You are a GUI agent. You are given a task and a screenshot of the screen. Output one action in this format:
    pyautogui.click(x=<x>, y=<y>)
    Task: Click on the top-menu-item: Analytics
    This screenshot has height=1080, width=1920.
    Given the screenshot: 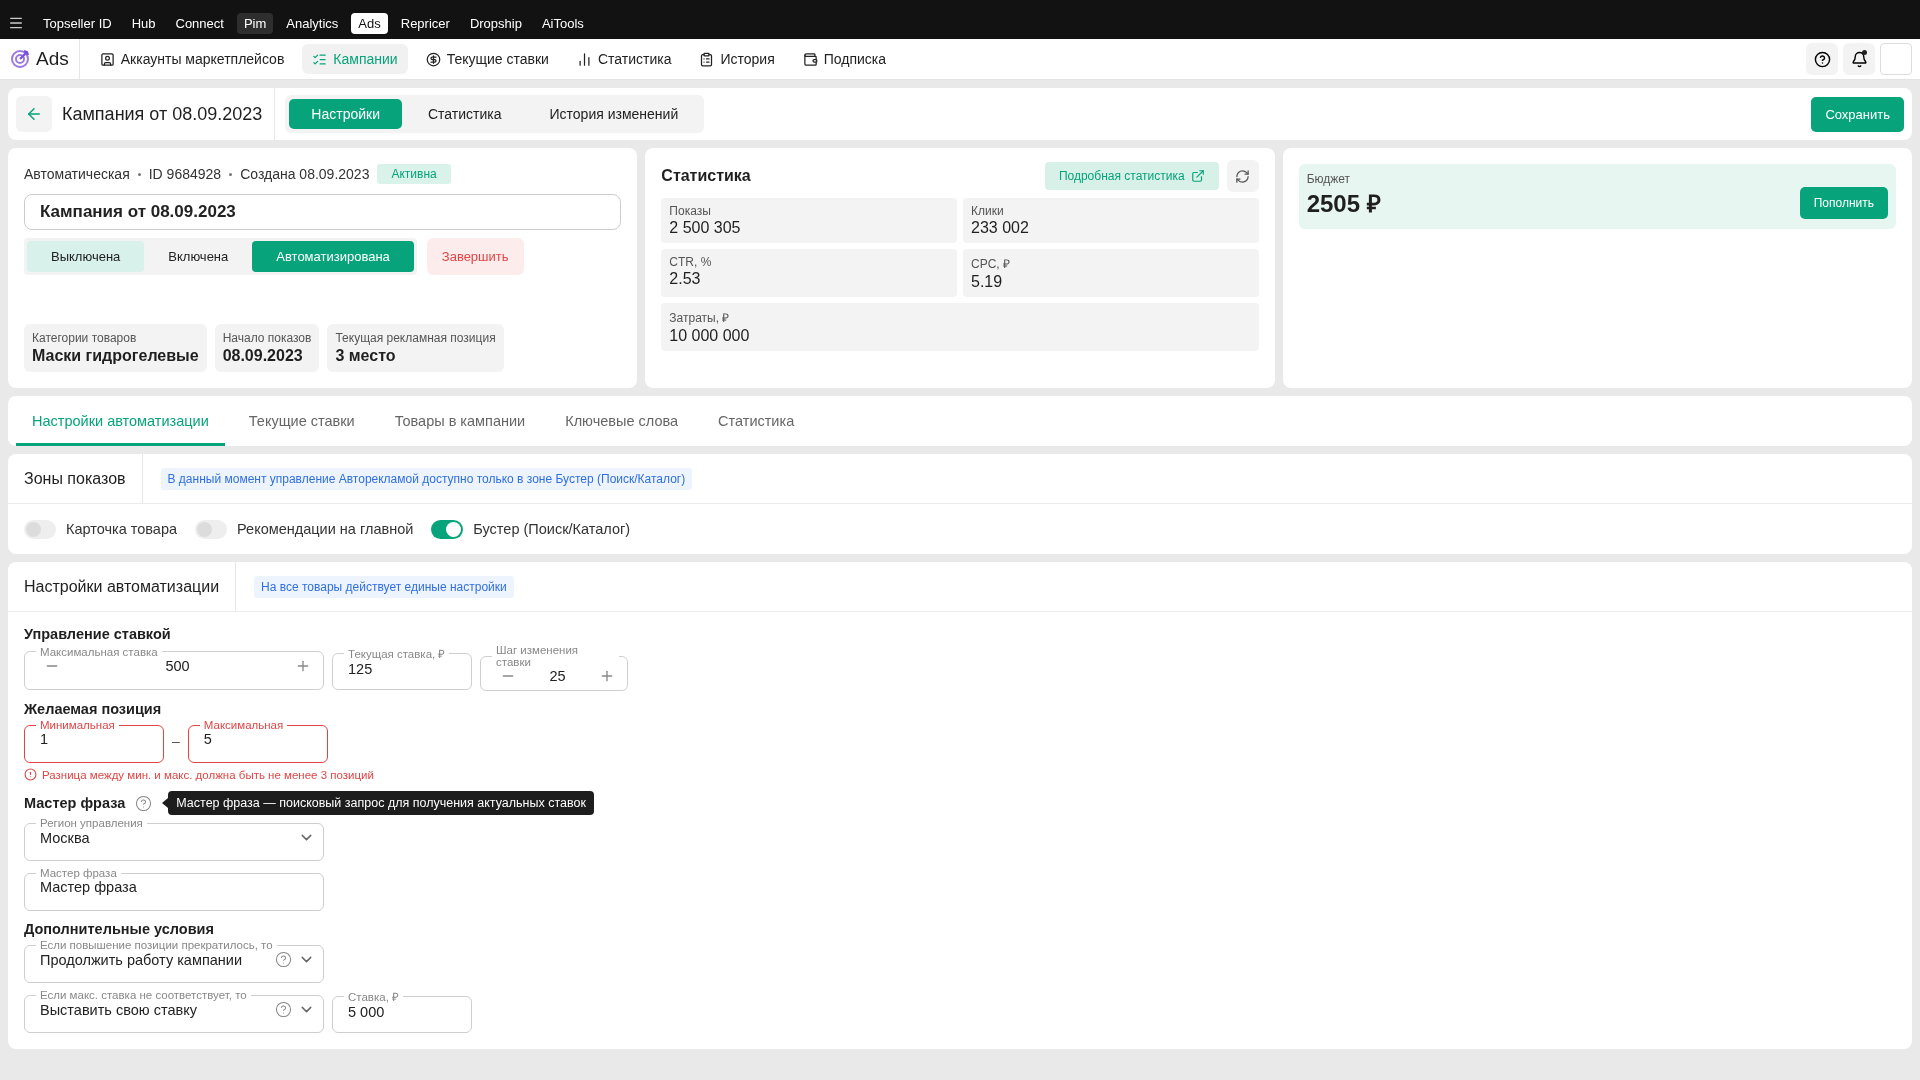 What is the action you would take?
    pyautogui.click(x=312, y=23)
    